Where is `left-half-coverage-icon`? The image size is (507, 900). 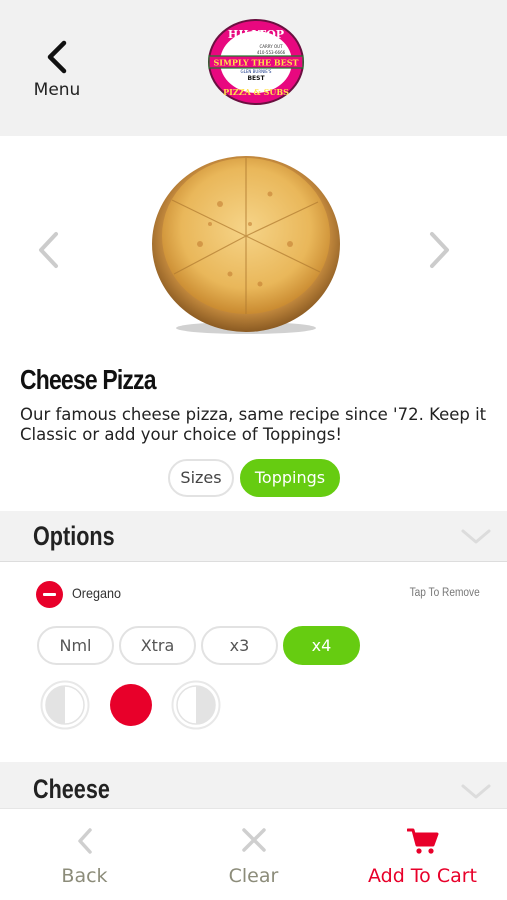 left-half-coverage-icon is located at coordinates (65, 705).